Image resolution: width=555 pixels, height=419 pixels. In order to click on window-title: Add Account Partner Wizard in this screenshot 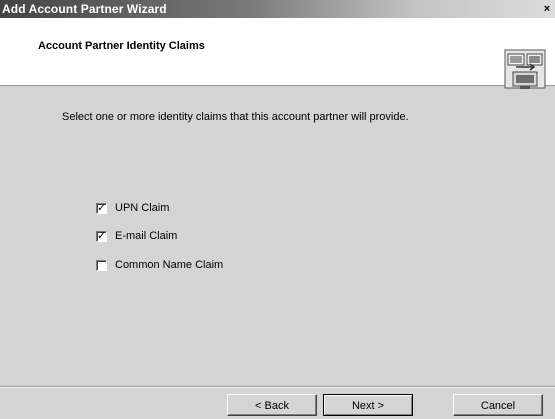, I will do `click(84, 9)`.